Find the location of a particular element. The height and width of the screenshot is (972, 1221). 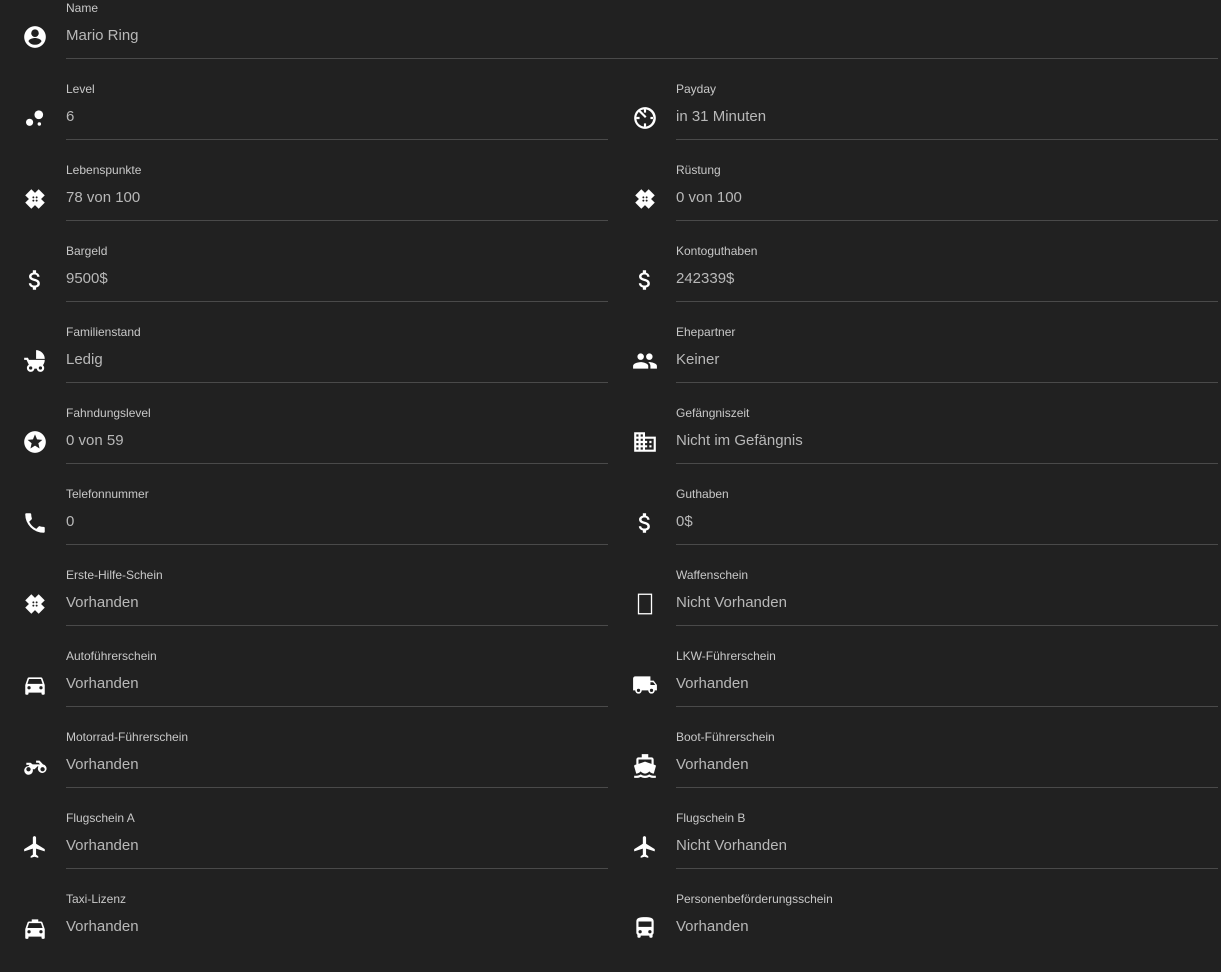

field-fahndungslevel: Fahndungslevel 0 von 59 is located at coordinates (304, 445).